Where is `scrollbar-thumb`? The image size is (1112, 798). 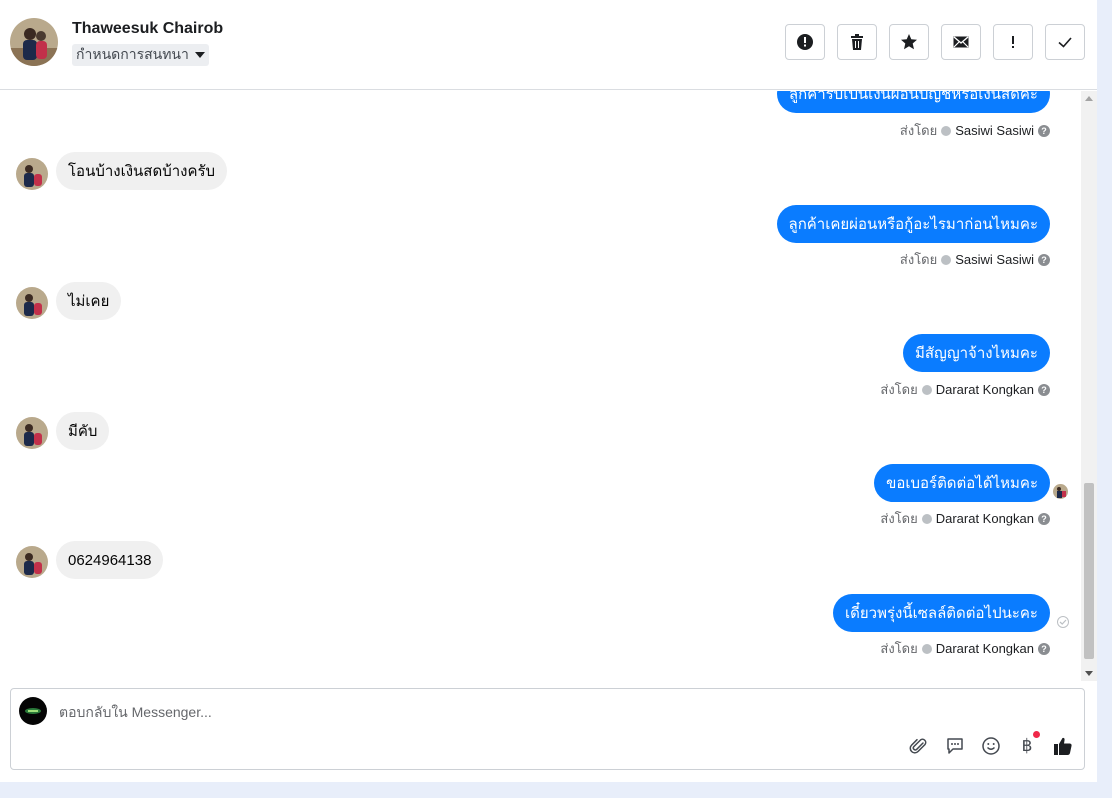
scrollbar-thumb is located at coordinates (1089, 571).